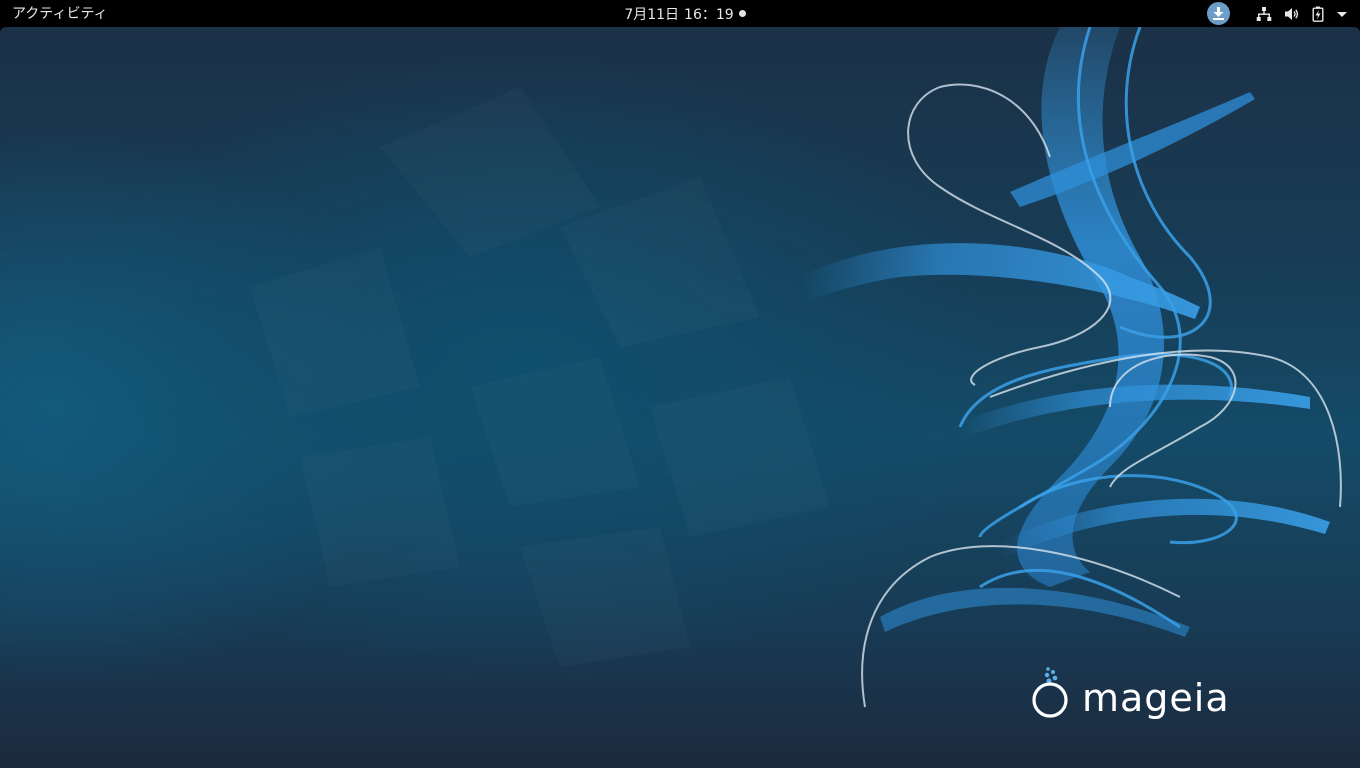  I want to click on battery-icon, so click(1318, 14).